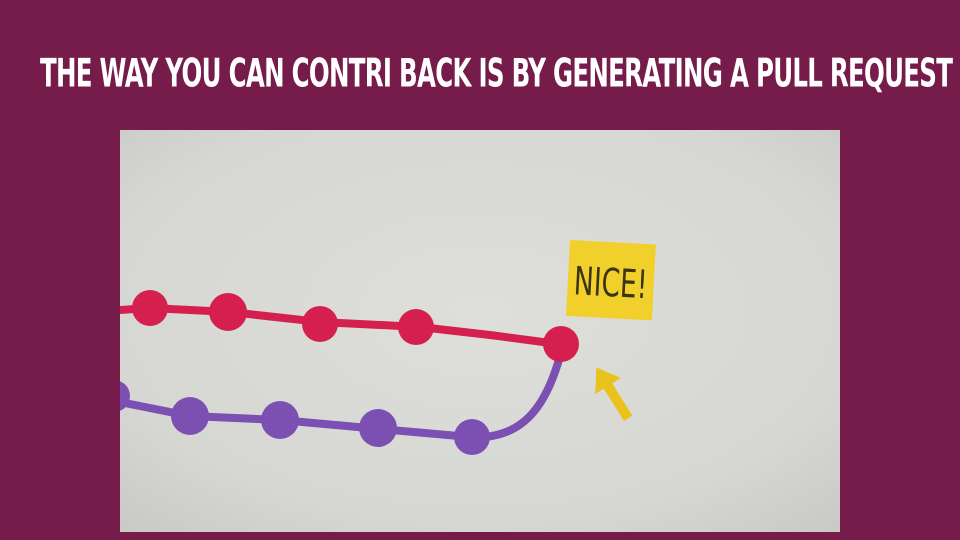 The height and width of the screenshot is (540, 960). I want to click on sticky-note-text: NICE!, so click(611, 282).